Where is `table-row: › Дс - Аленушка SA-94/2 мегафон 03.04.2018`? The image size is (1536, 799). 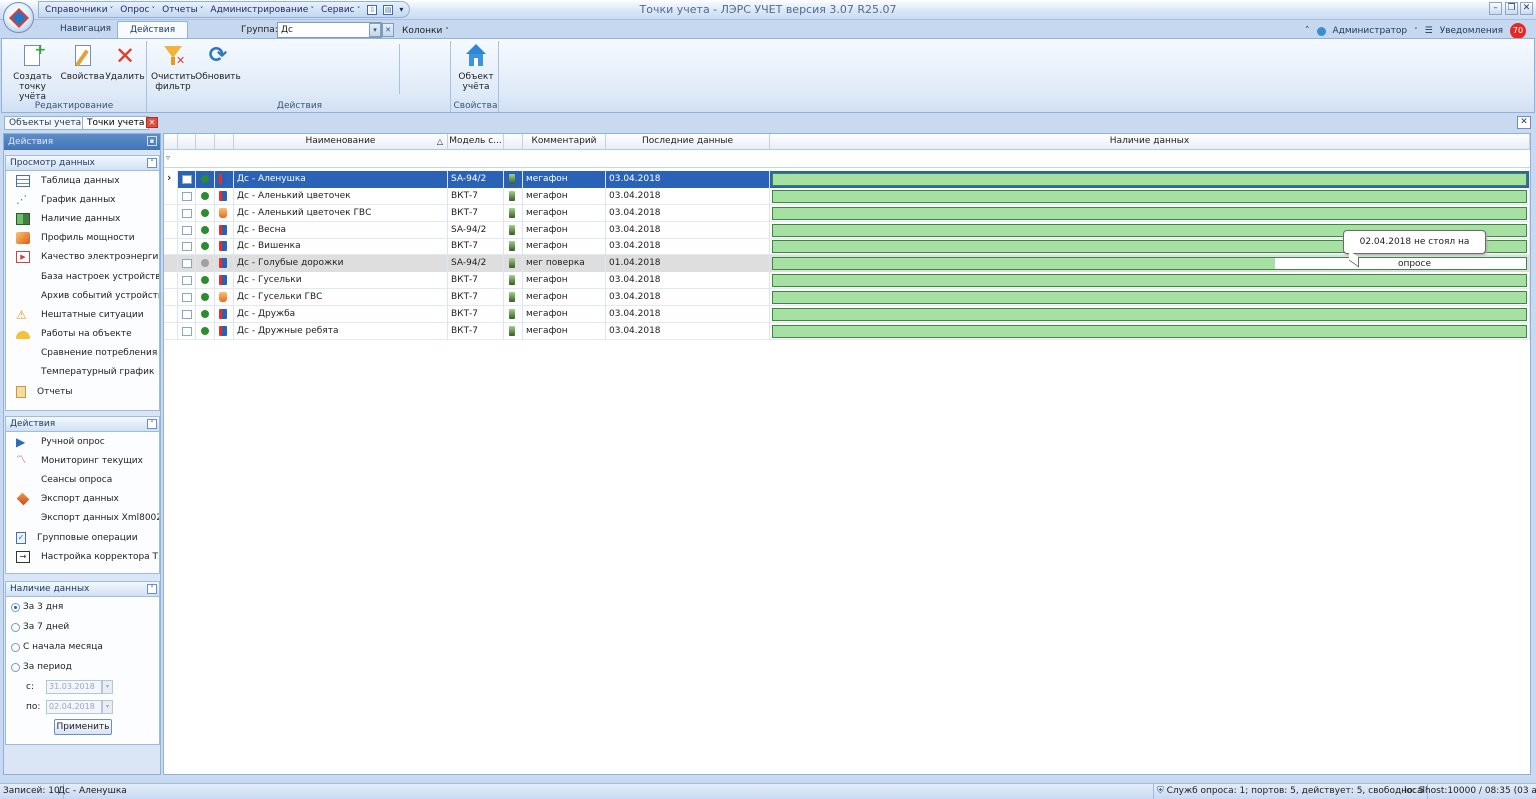
table-row: › Дс - Аленушка SA-94/2 мегафон 03.04.2018 is located at coordinates (847, 179).